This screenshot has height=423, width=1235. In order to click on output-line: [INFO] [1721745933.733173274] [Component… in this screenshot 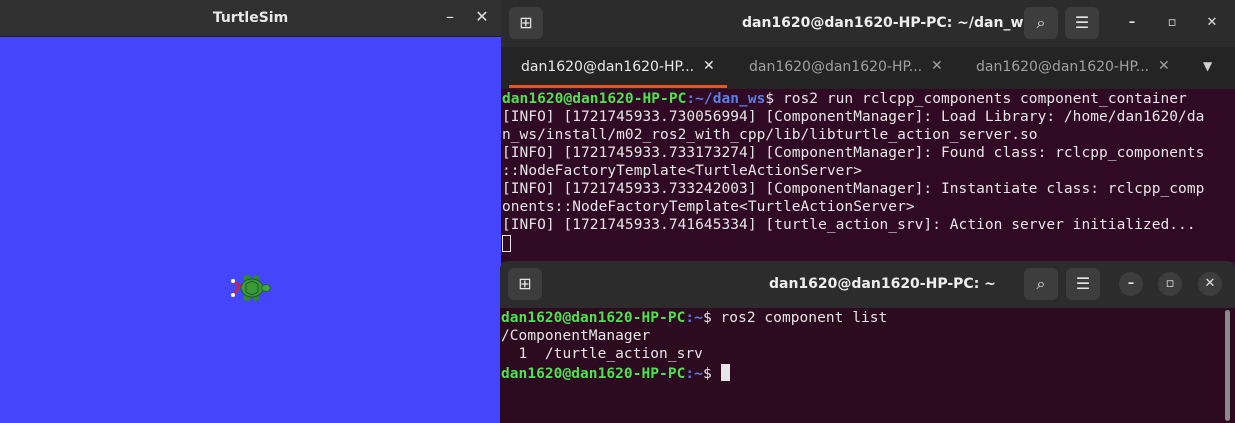, I will do `click(853, 153)`.